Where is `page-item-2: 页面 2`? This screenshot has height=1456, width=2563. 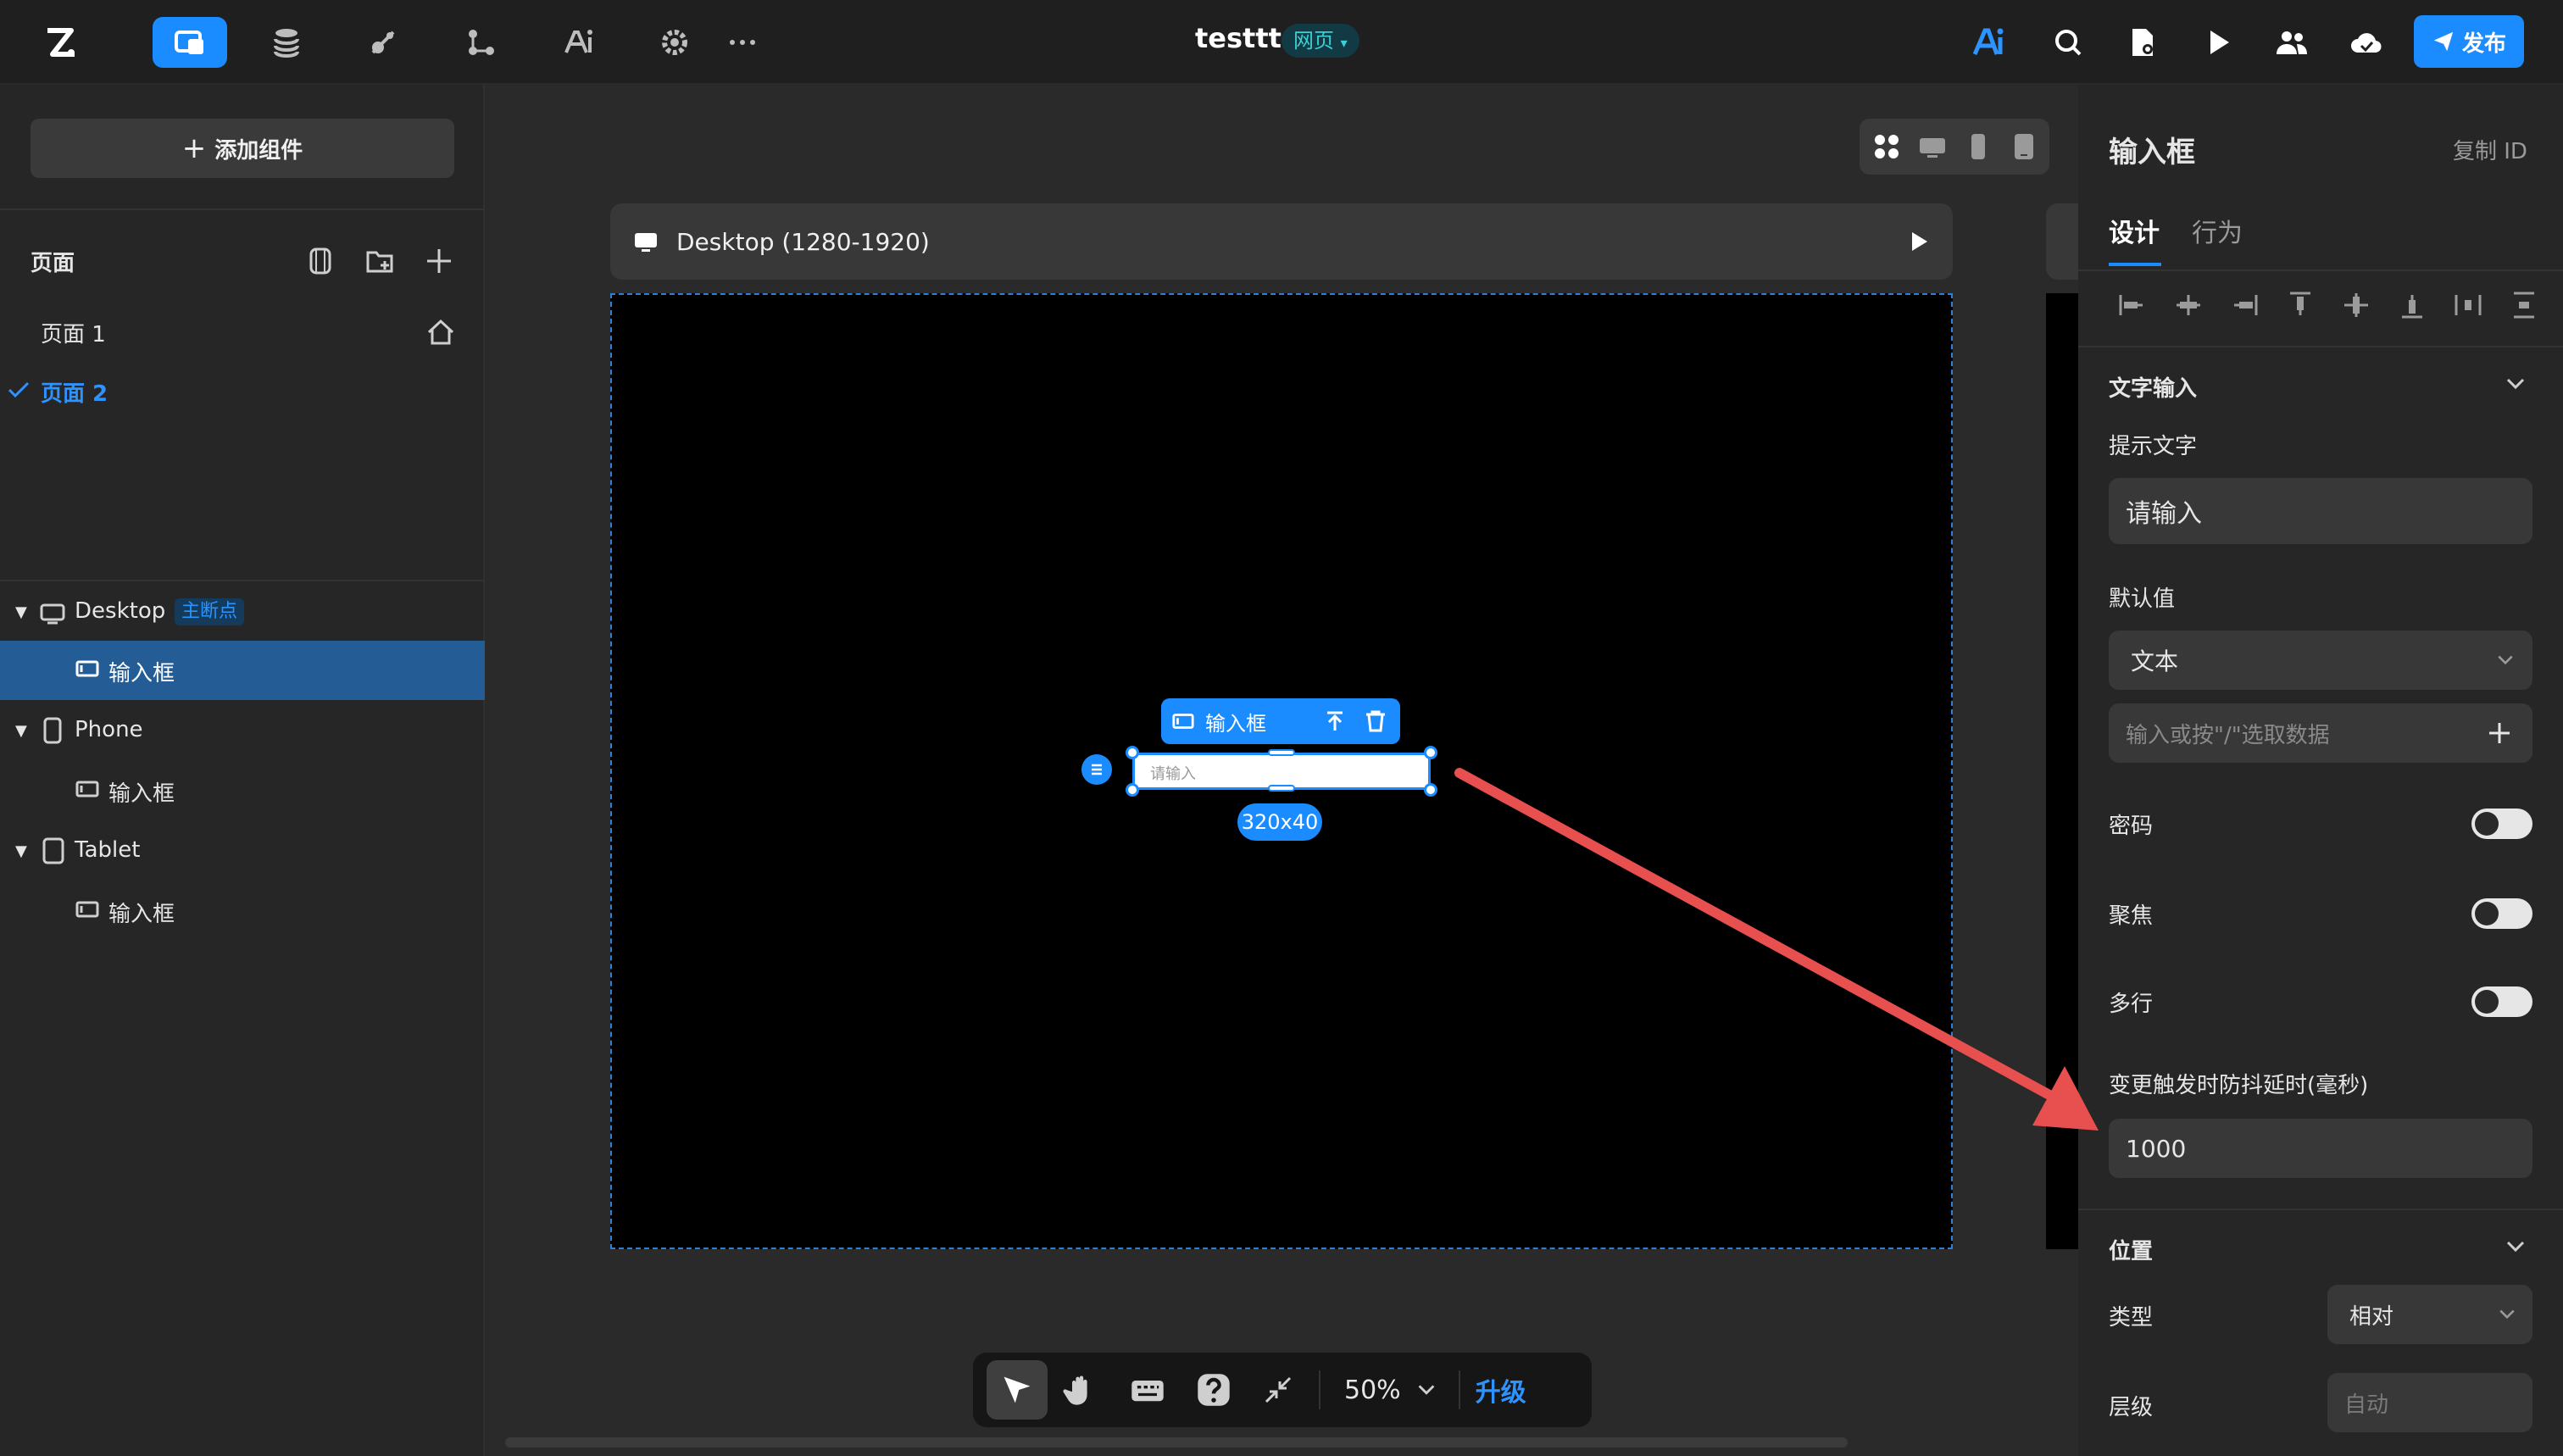 page-item-2: 页面 2 is located at coordinates (74, 392).